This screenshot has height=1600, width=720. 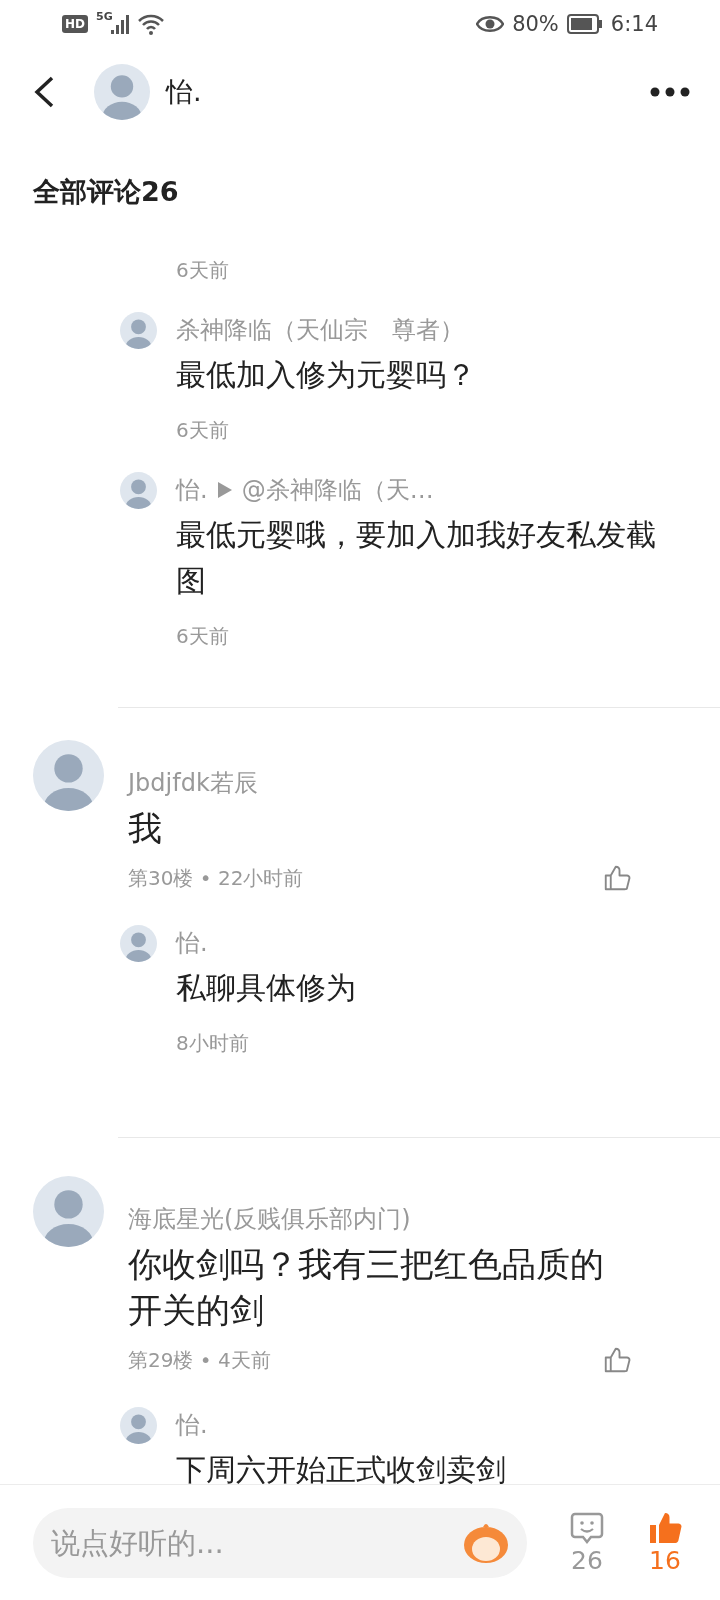 What do you see at coordinates (150, 24) in the screenshot?
I see `wifi-icon` at bounding box center [150, 24].